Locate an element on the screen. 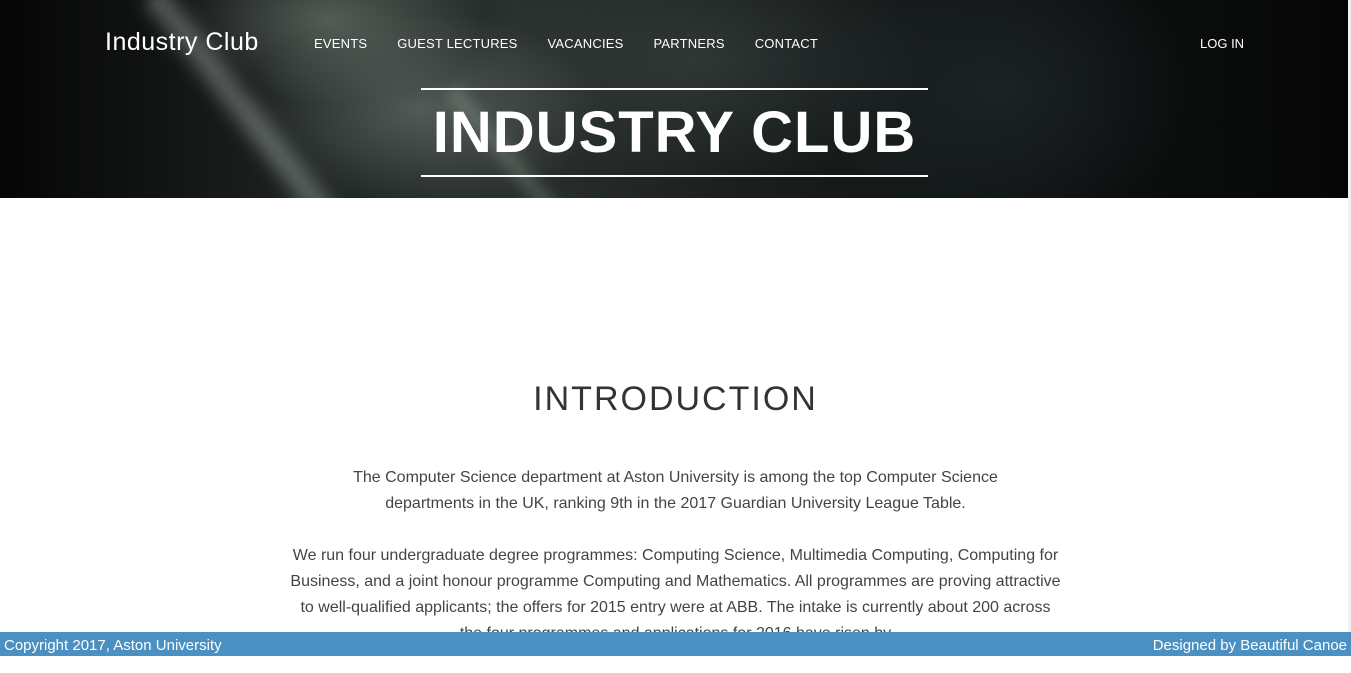  footer-copyright: Copyright 2017, Aston University is located at coordinates (113, 645).